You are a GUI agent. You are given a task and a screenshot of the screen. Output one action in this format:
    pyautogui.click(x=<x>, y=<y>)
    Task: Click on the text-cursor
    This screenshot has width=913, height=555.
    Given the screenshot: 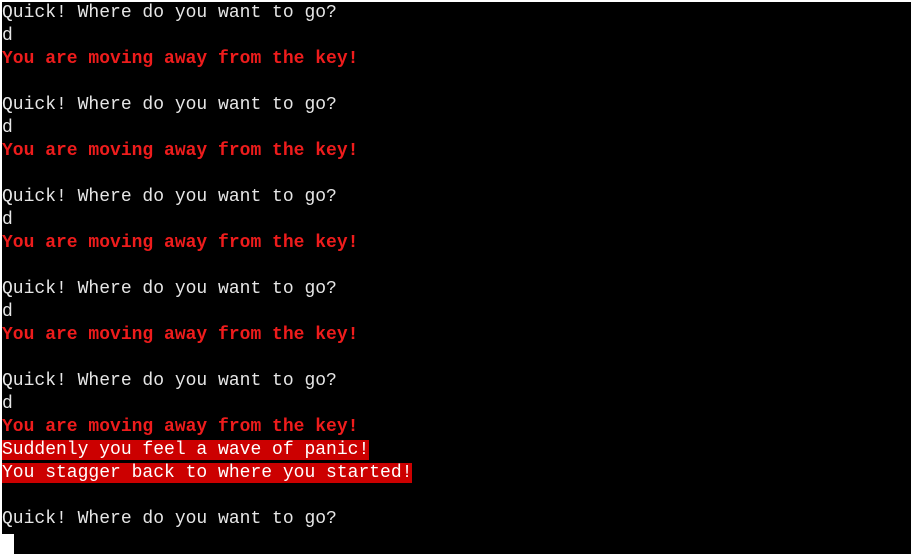 What is the action you would take?
    pyautogui.click(x=8, y=544)
    